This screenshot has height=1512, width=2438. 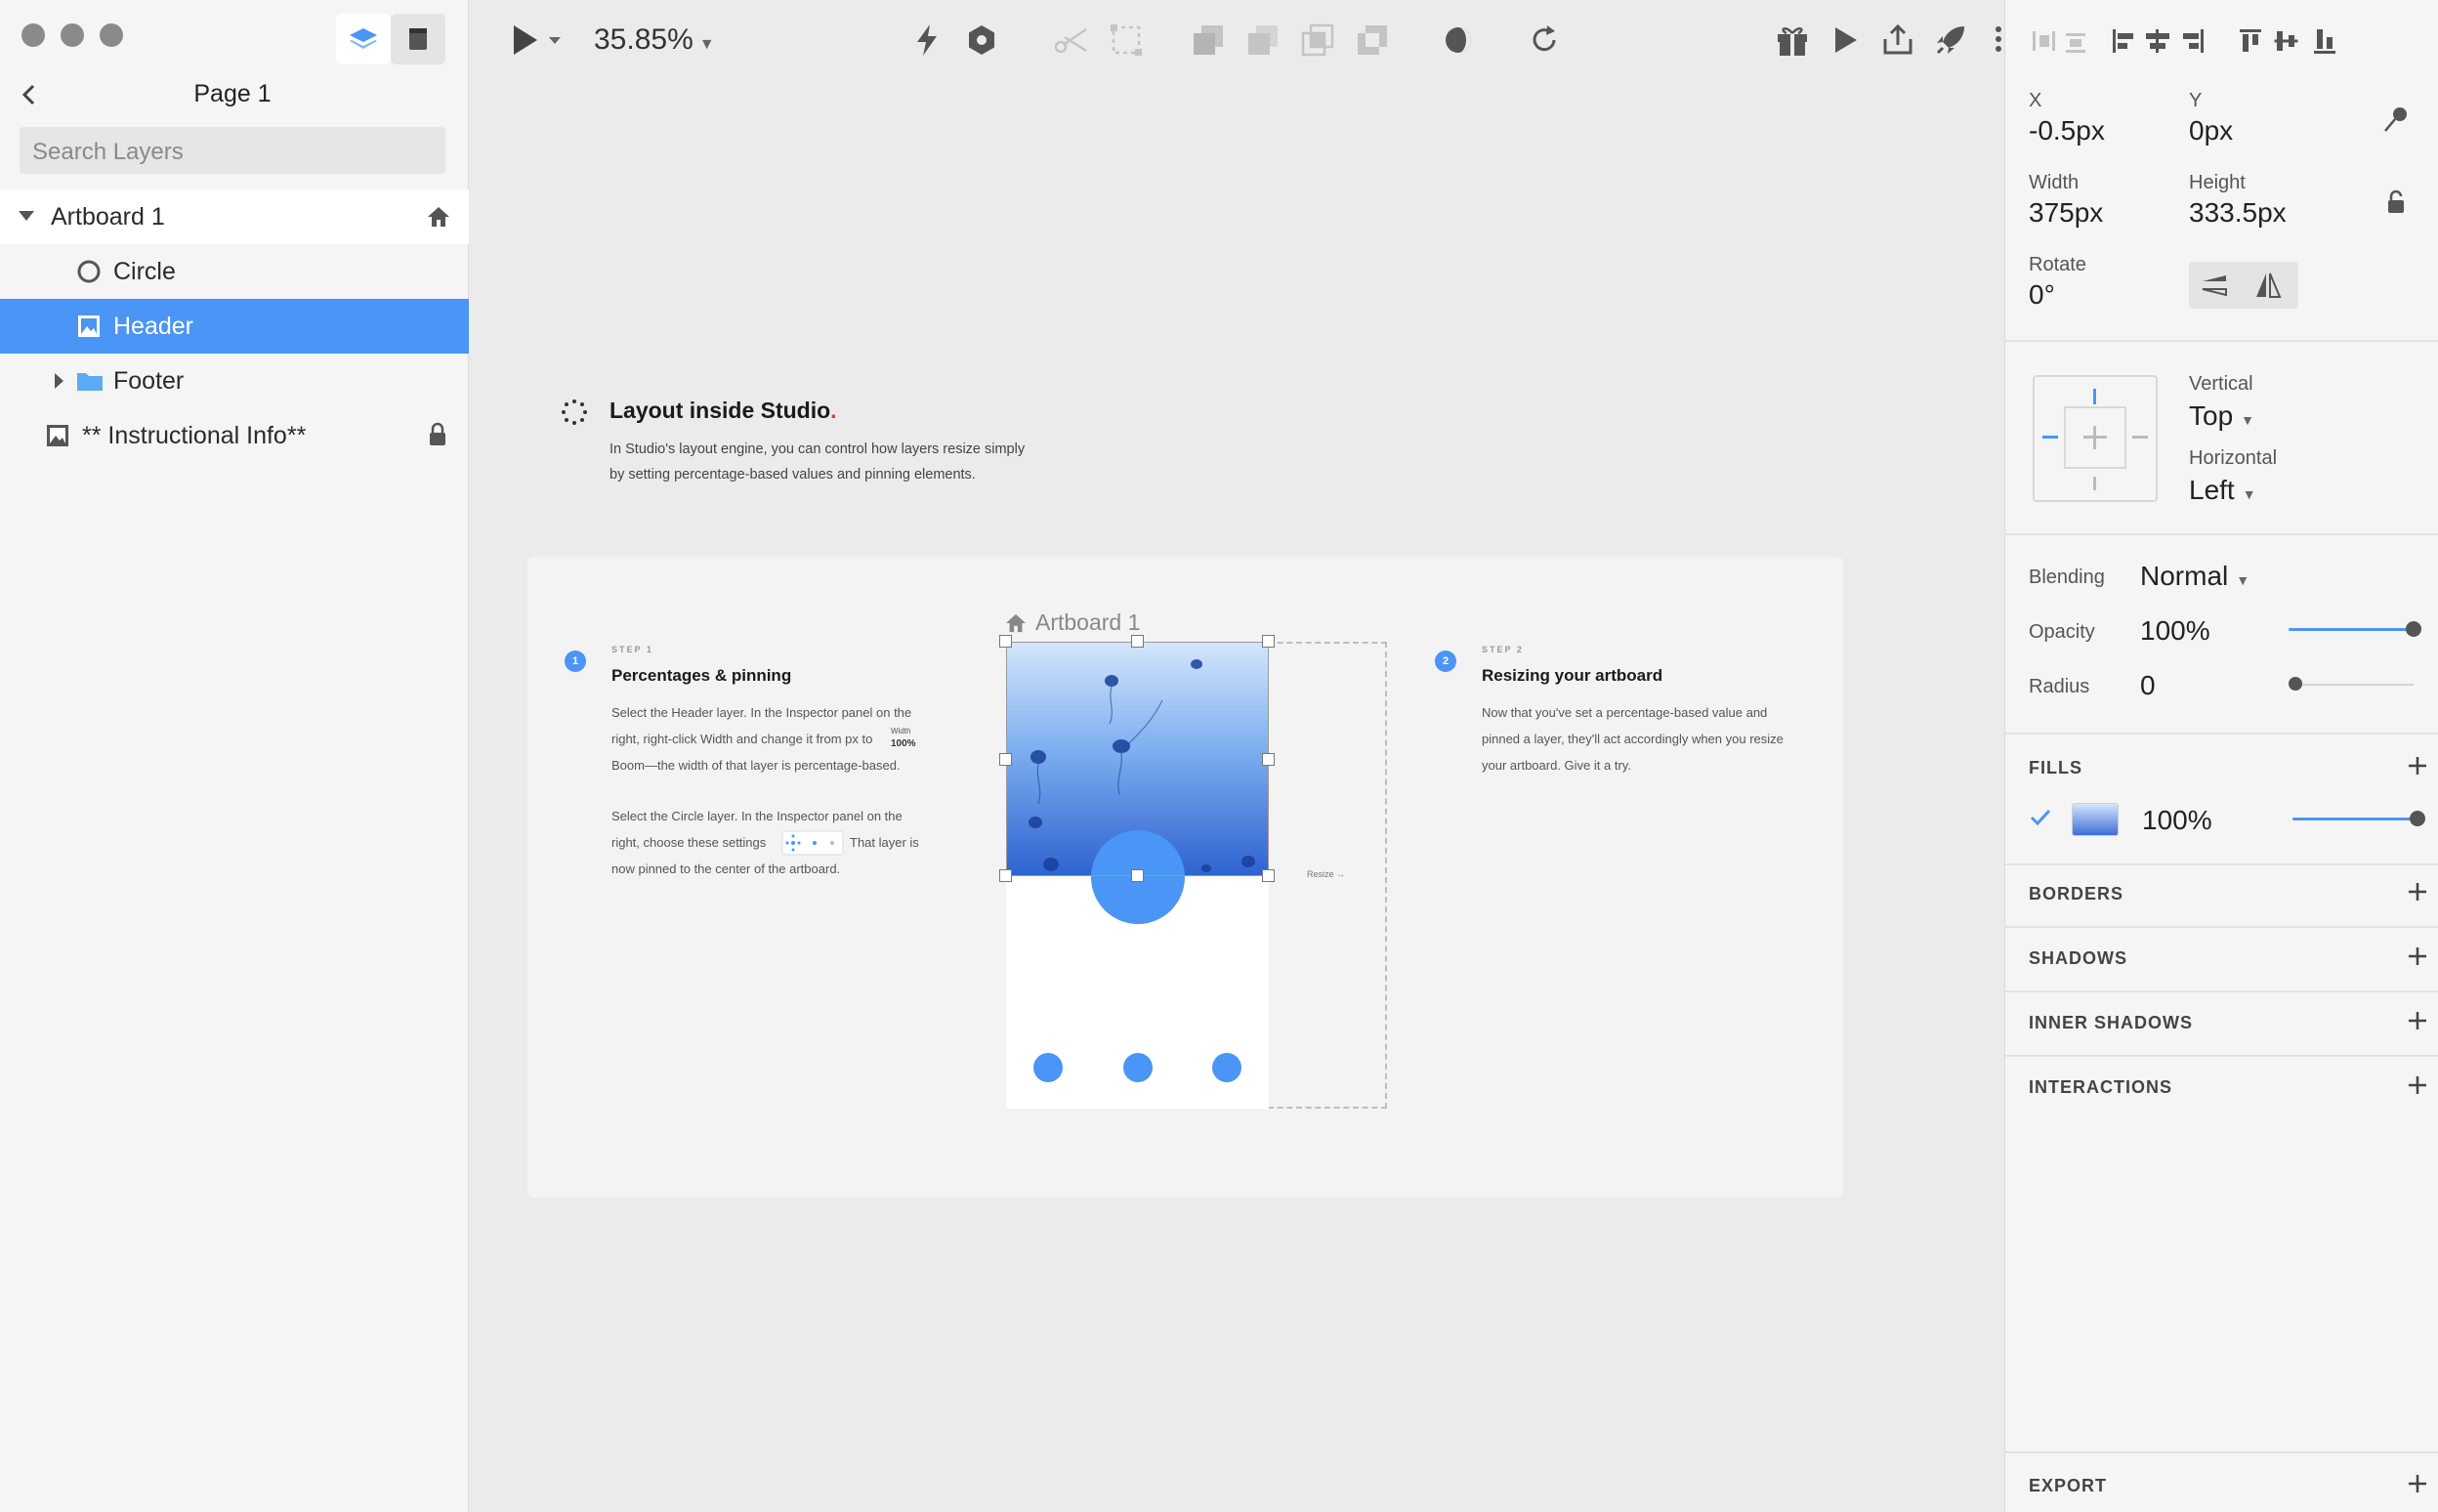 I want to click on intersect-button, so click(x=1317, y=40).